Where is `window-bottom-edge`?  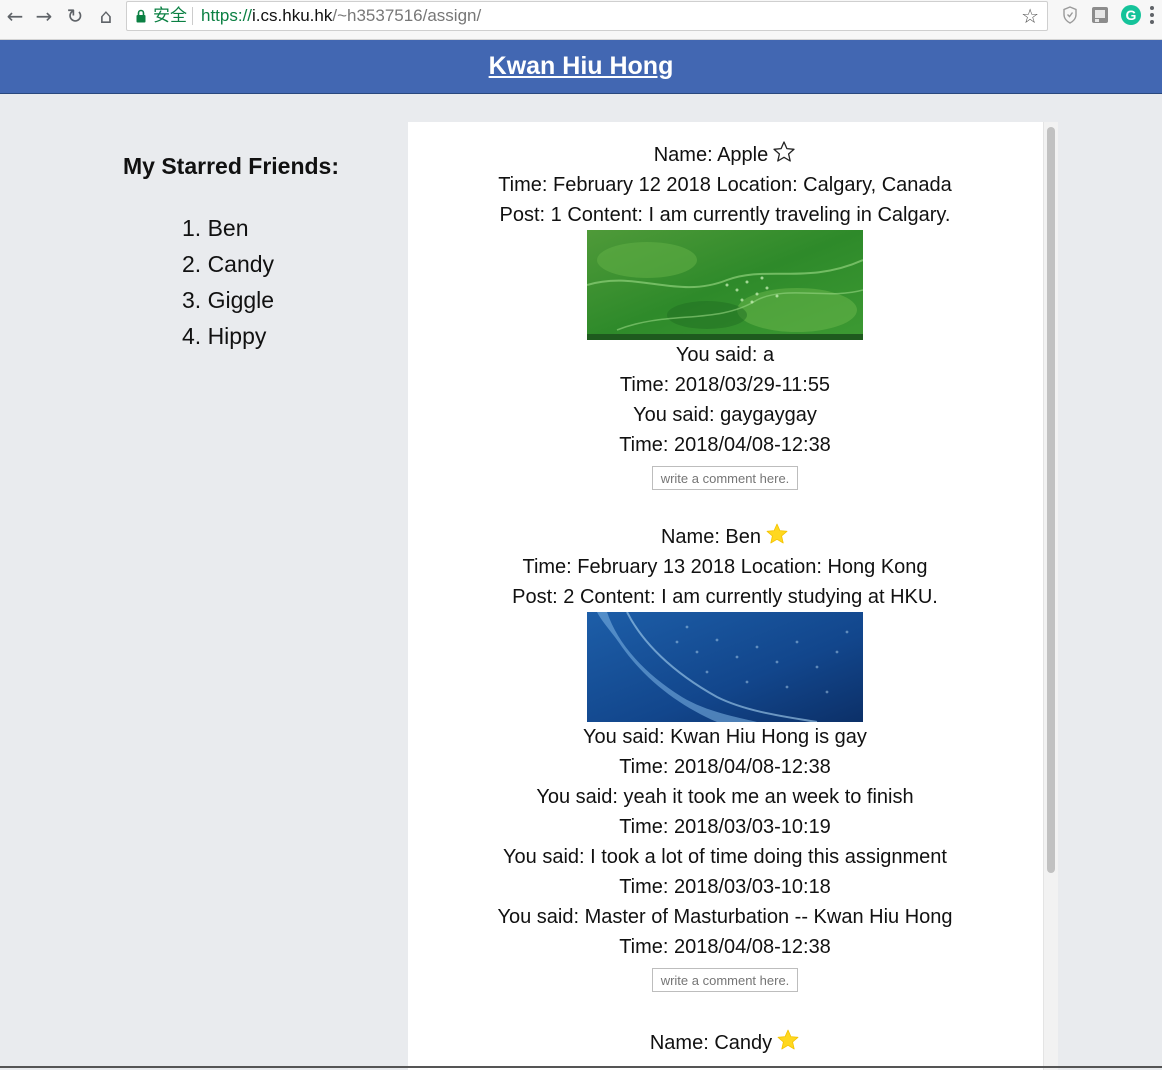 window-bottom-edge is located at coordinates (581, 1067).